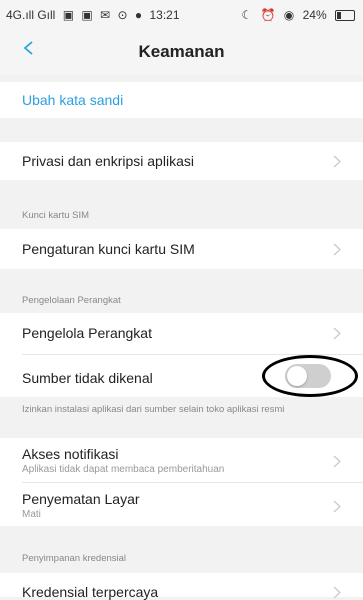 The image size is (363, 600). I want to click on trusted-credentials-label: Kredensial terpercaya, so click(90, 592).